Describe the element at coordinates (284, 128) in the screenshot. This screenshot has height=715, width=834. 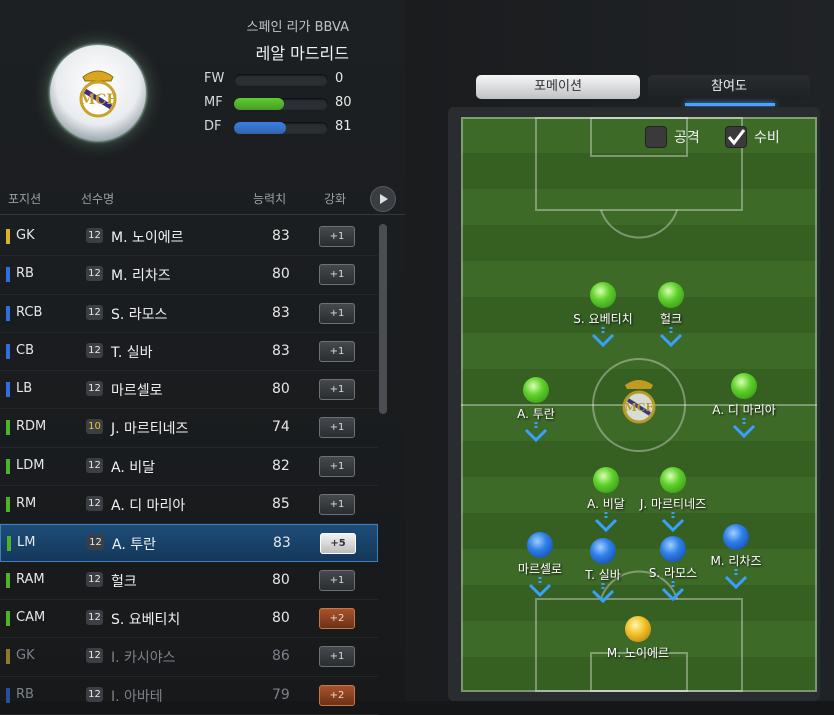
I see `stat-df: DF 81` at that location.